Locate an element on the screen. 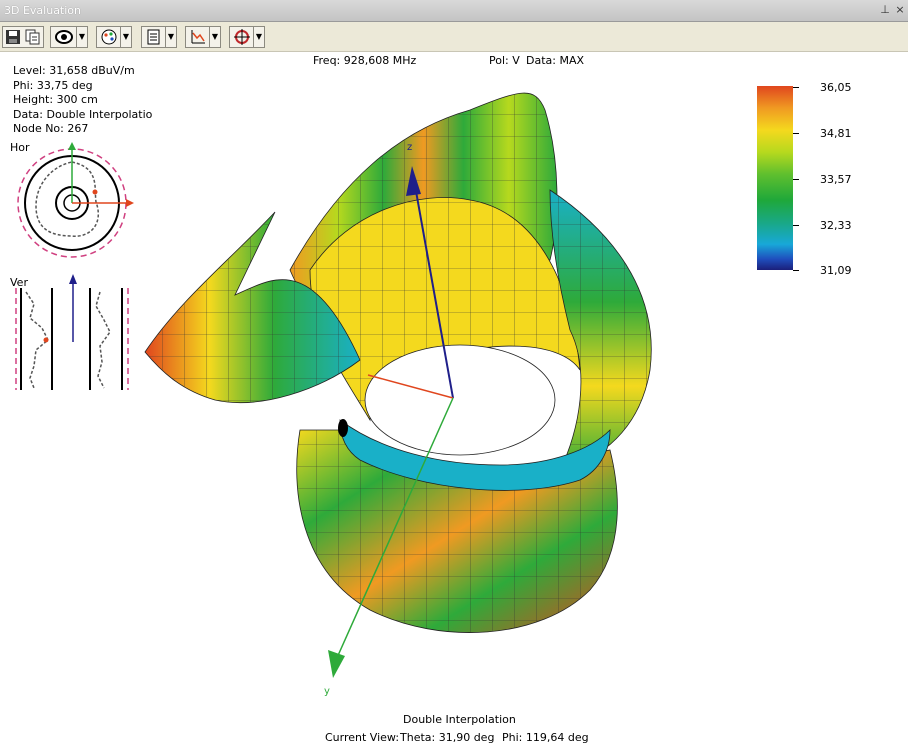 The height and width of the screenshot is (746, 908). save-icon is located at coordinates (13, 37).